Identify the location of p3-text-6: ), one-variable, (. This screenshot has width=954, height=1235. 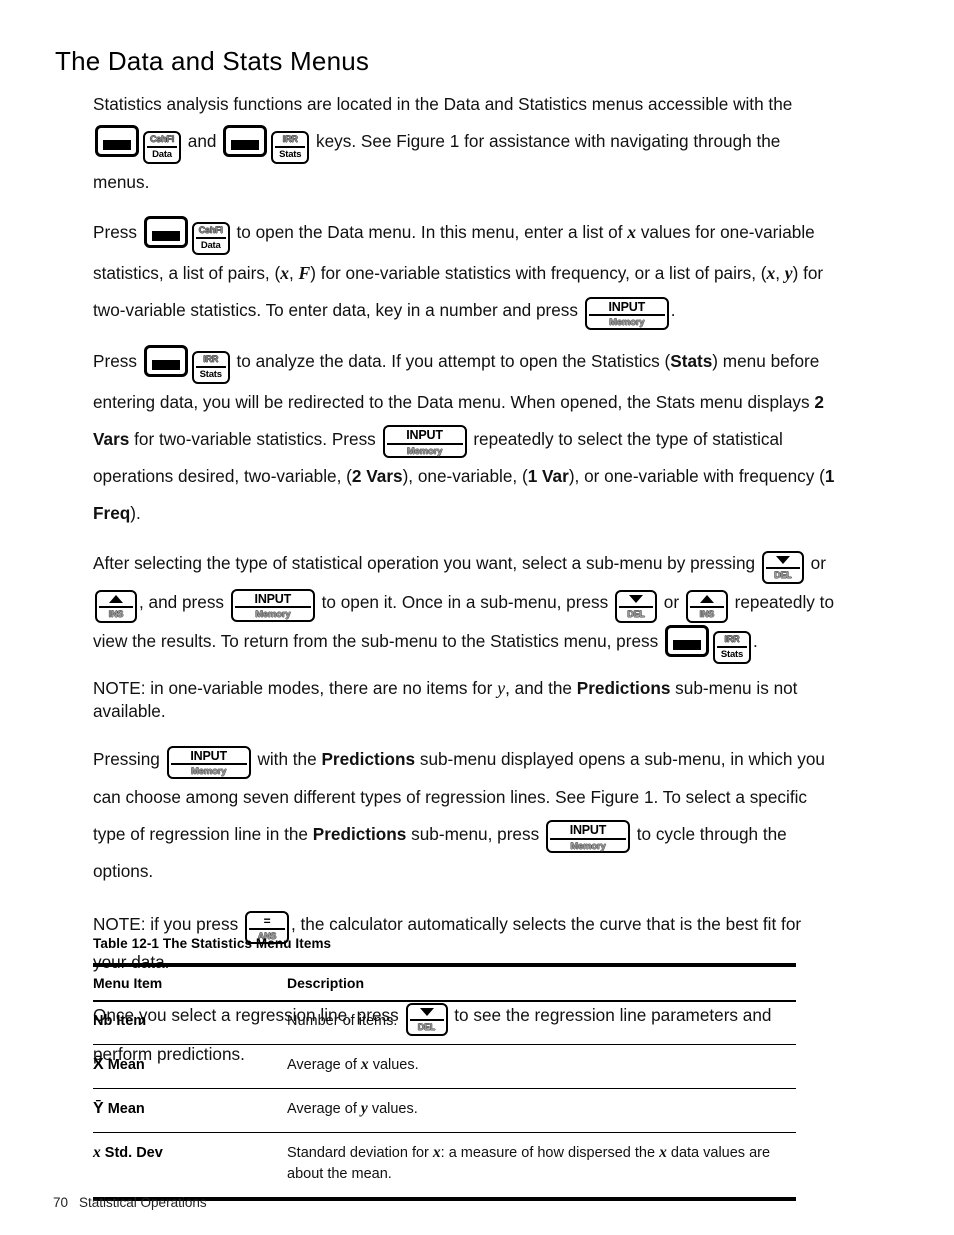
(465, 476).